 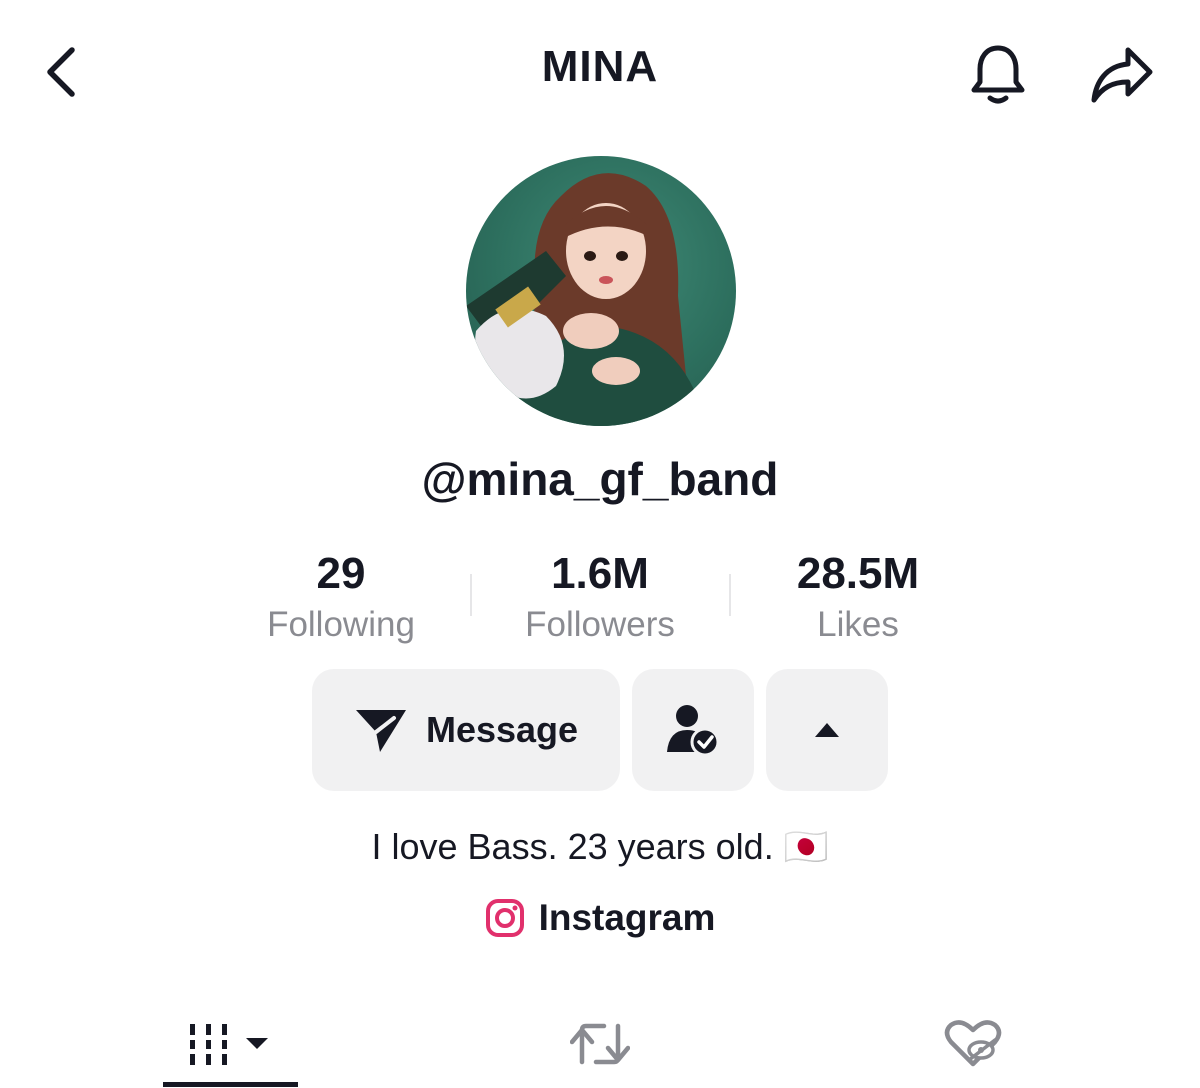 I want to click on grid-icon, so click(x=228, y=1044).